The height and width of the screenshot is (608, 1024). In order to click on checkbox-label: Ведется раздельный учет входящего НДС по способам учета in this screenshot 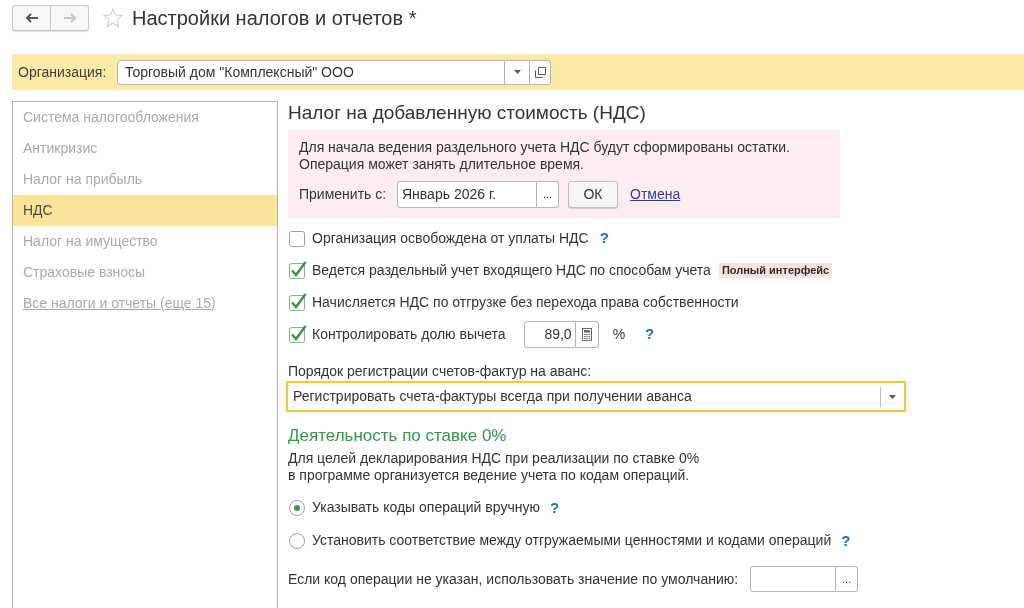, I will do `click(511, 270)`.